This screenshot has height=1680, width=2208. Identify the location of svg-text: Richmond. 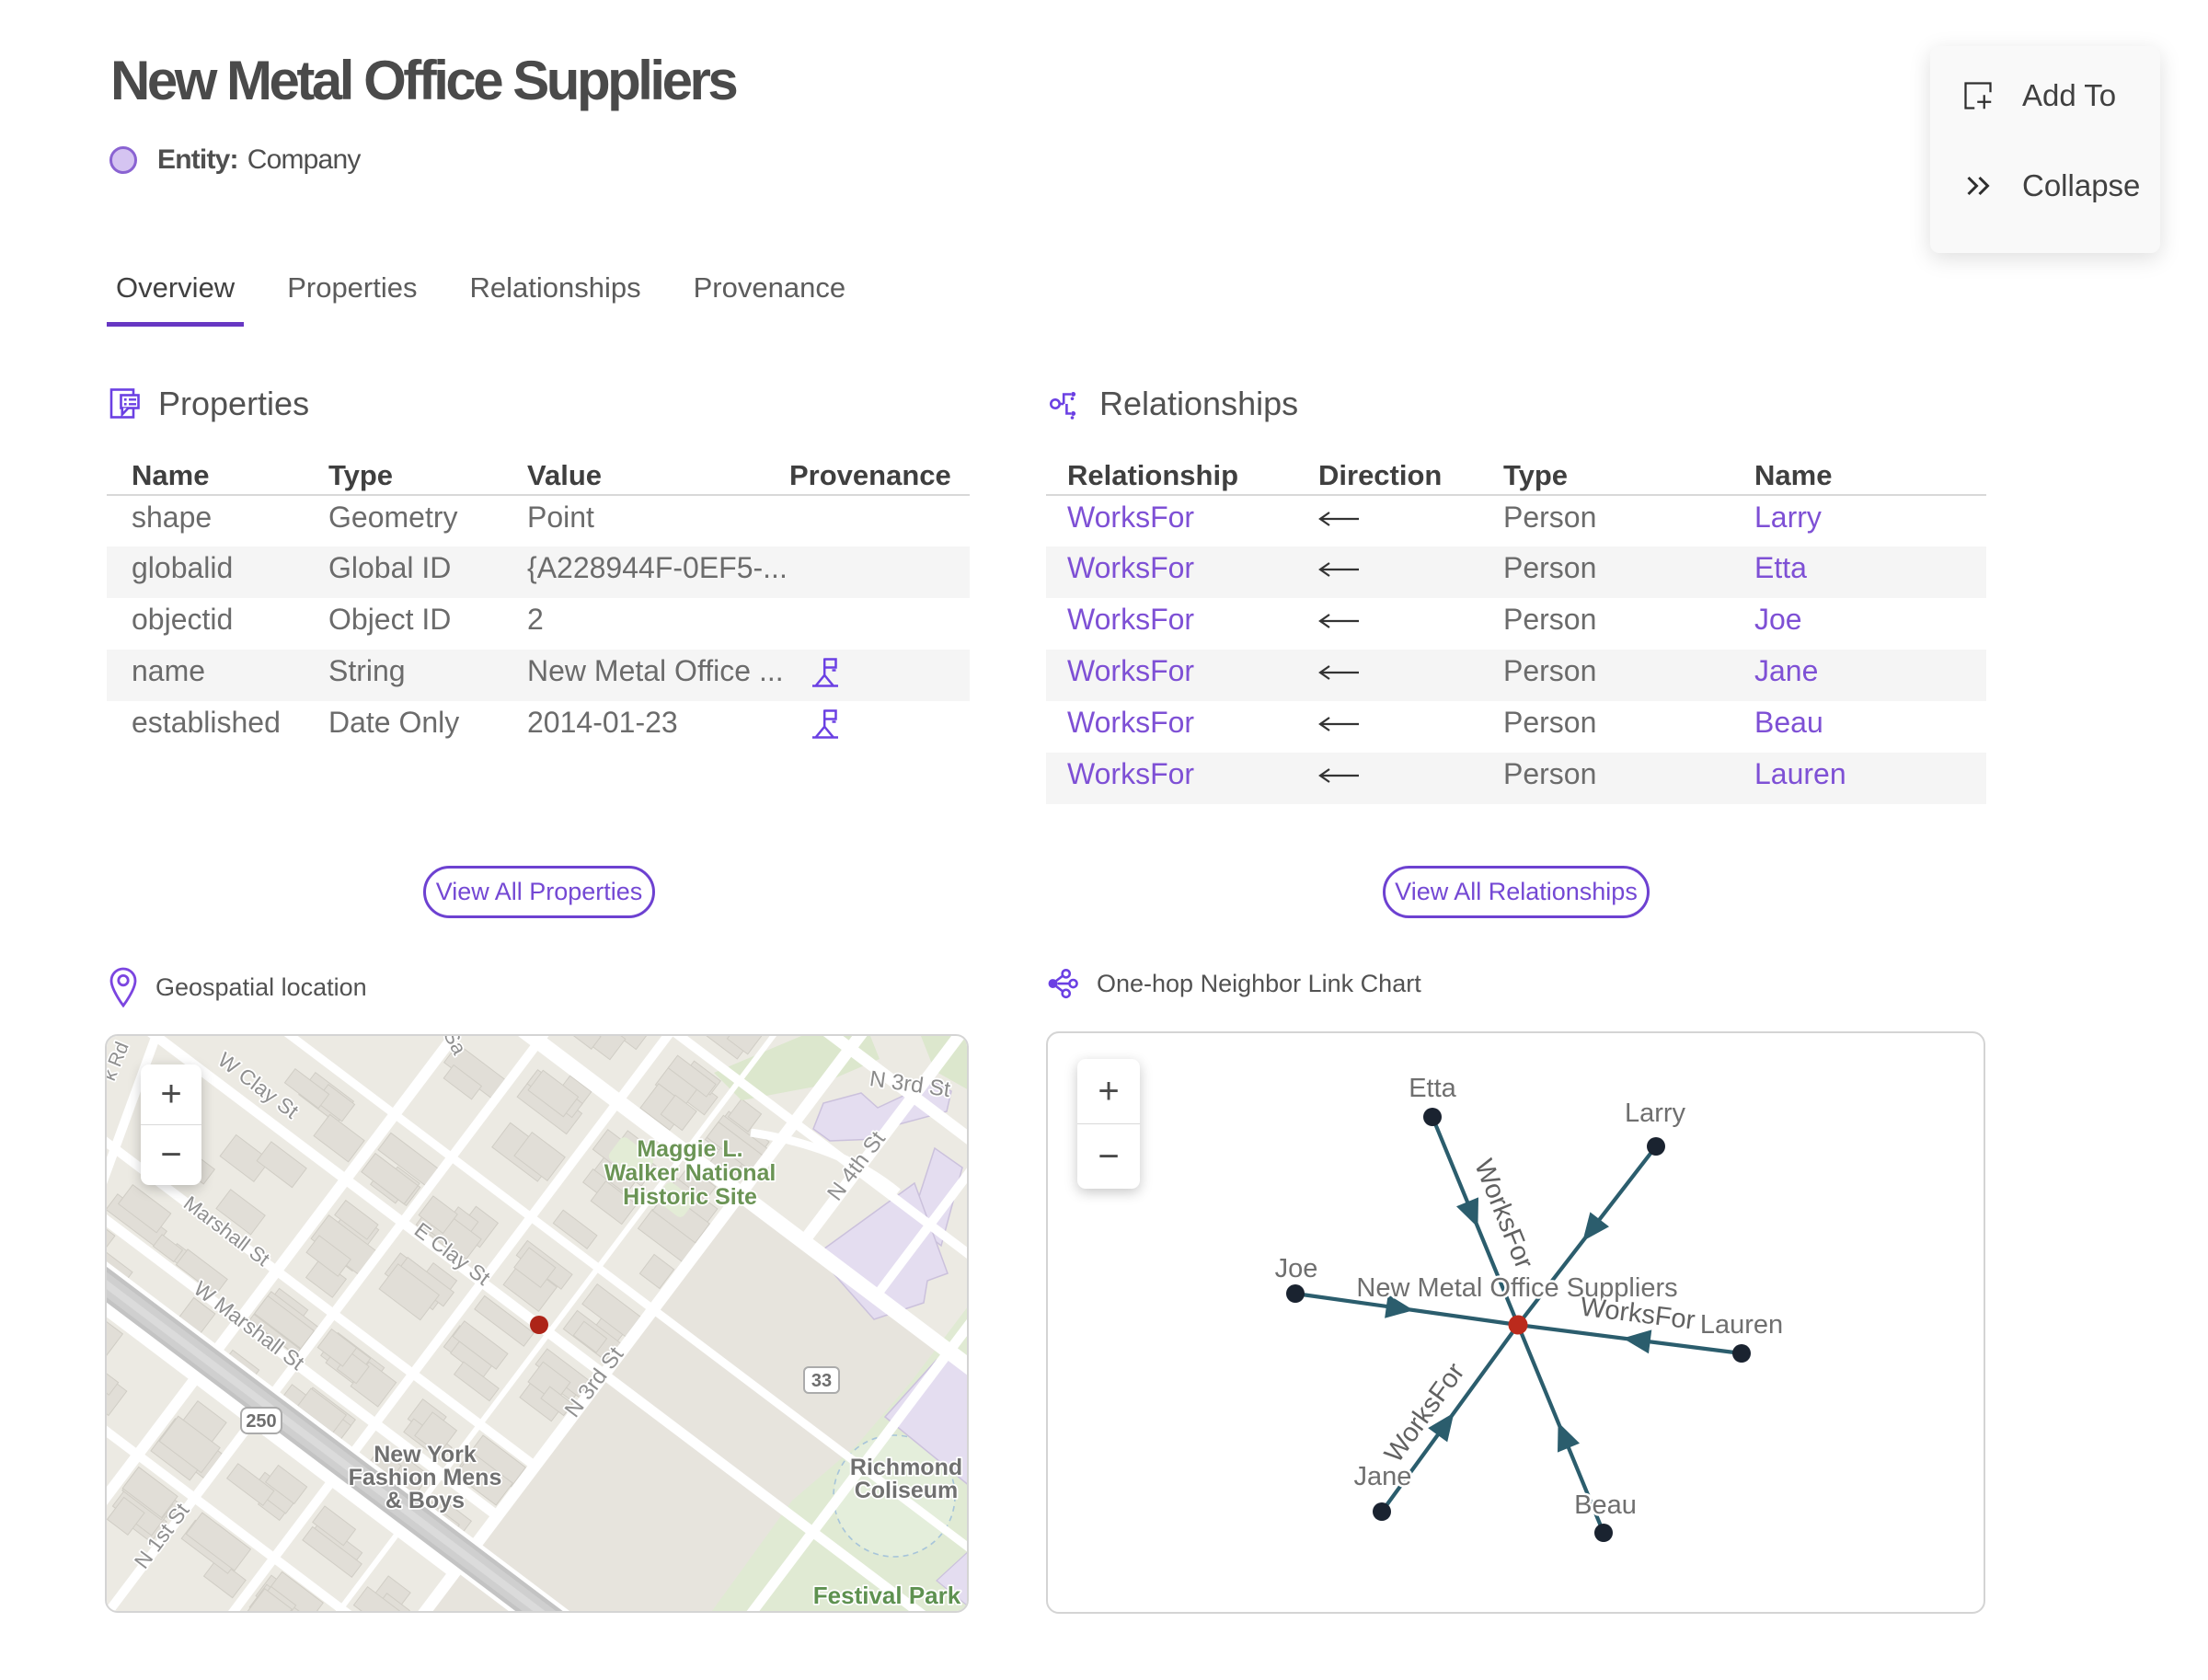
(906, 1467).